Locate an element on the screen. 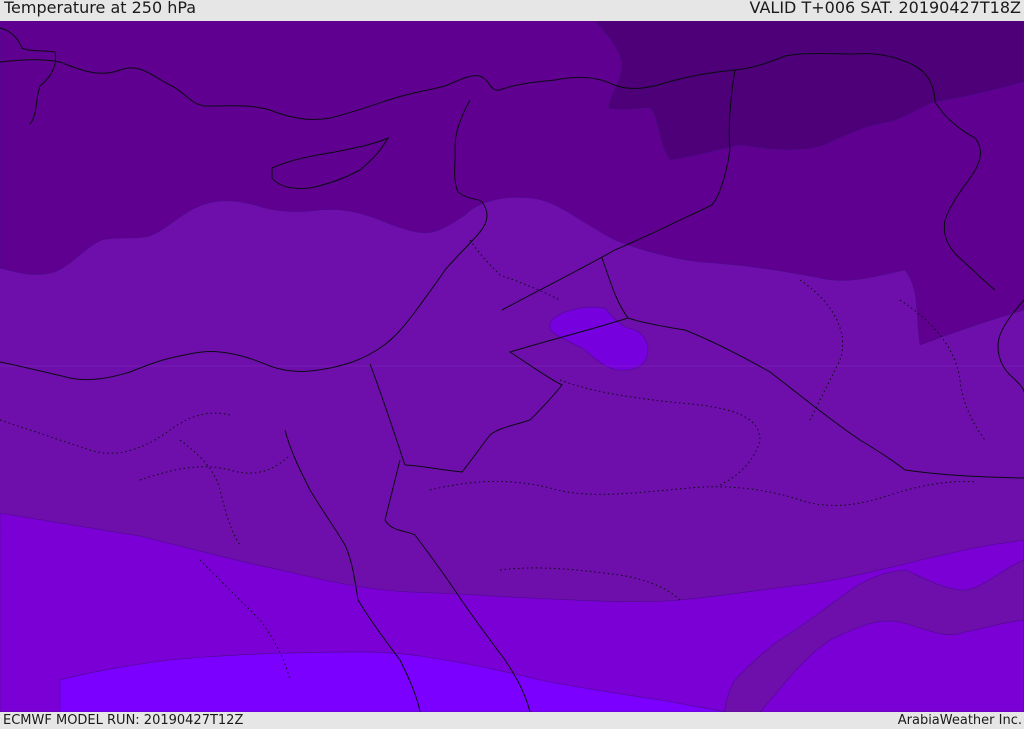 This screenshot has height=729, width=1024. valid-time: VALID T+006 SAT. 20190427T18Z is located at coordinates (885, 8).